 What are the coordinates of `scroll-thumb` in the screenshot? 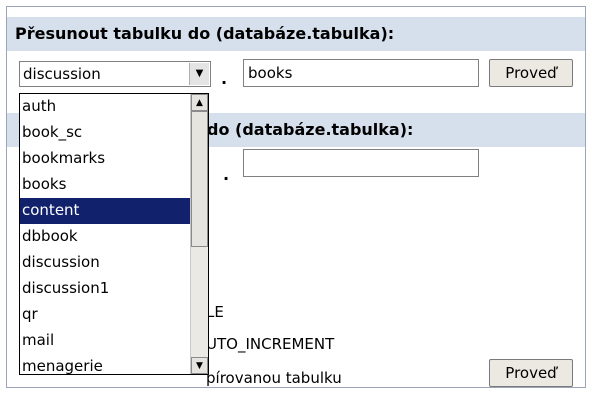 It's located at (199, 179).